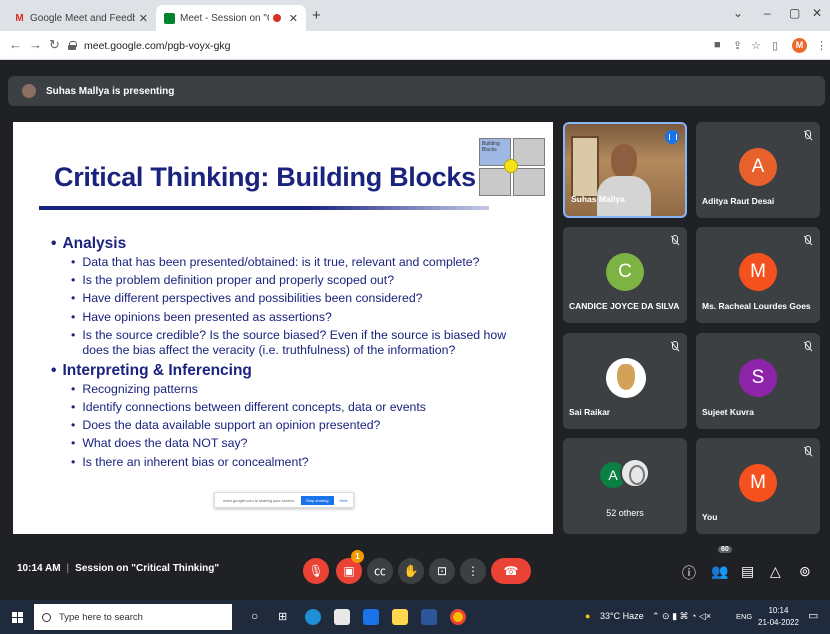 Image resolution: width=830 pixels, height=634 pixels. I want to click on avatar: S, so click(758, 378).